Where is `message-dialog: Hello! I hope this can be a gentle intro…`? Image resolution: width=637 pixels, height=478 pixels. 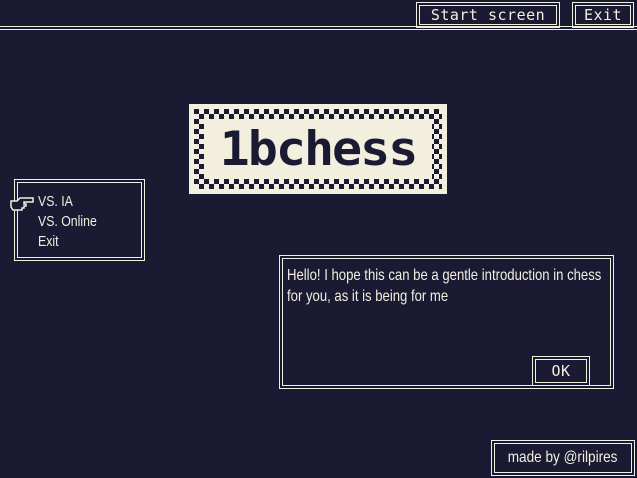 message-dialog: Hello! I hope this can be a gentle intro… is located at coordinates (446, 322).